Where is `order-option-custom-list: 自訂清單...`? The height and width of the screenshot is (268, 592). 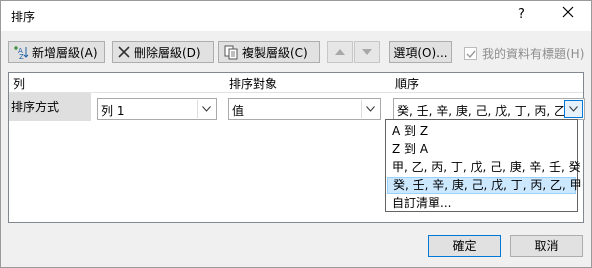
order-option-custom-list: 自訂清單... is located at coordinates (481, 203).